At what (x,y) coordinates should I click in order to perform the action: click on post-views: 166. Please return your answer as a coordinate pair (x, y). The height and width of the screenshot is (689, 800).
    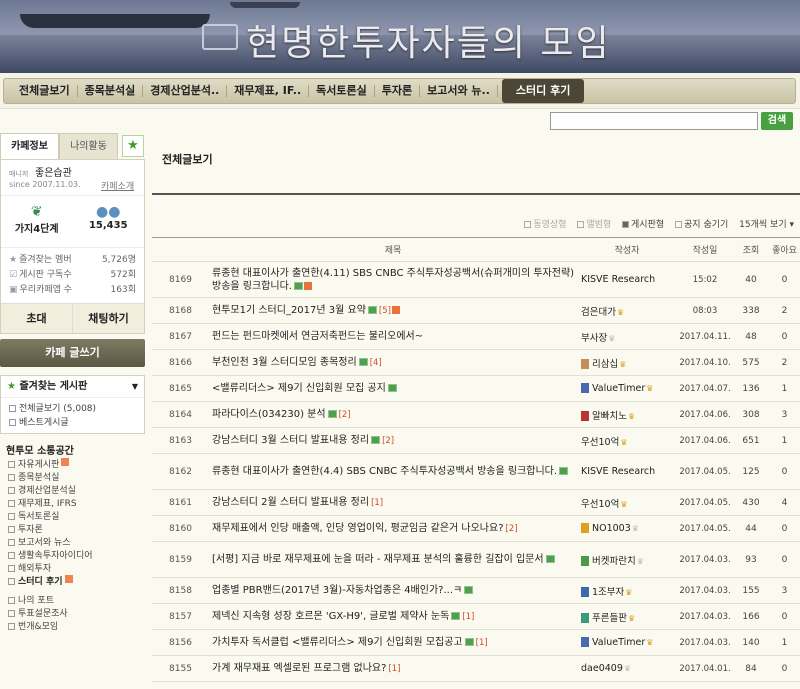
    Looking at the image, I should click on (751, 616).